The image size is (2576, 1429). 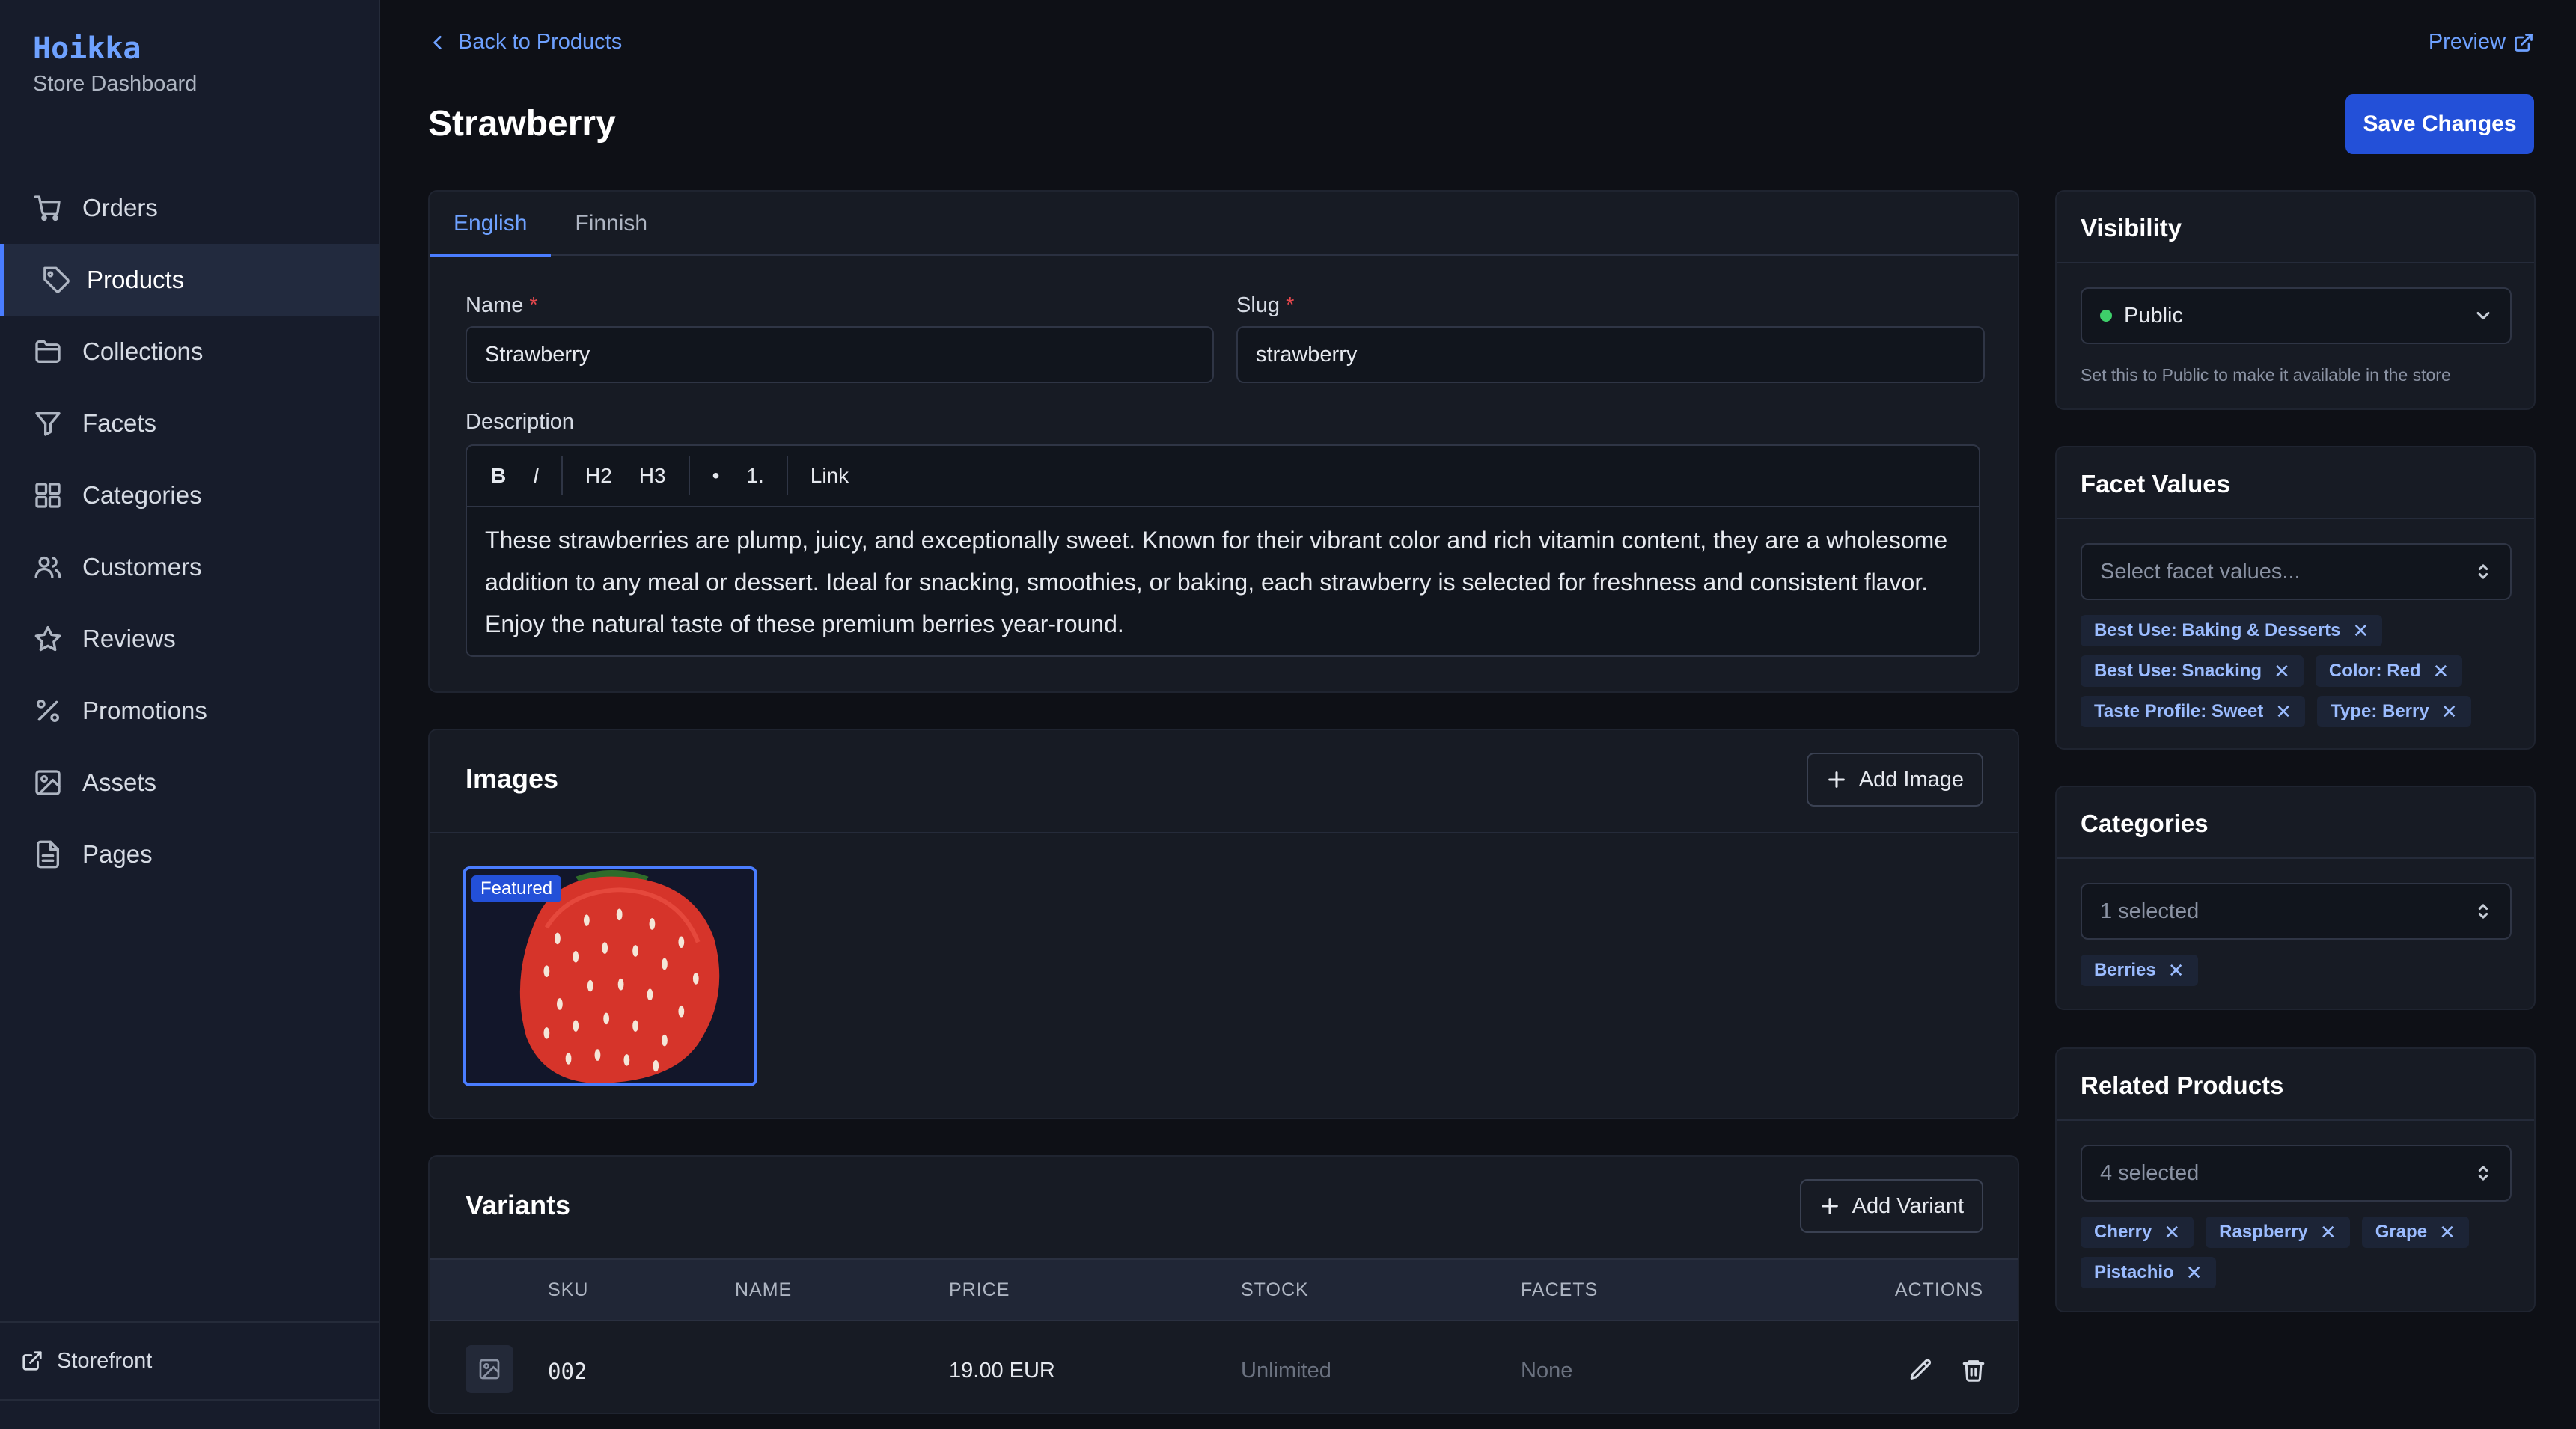 What do you see at coordinates (2296, 1173) in the screenshot?
I see `related-products-select: 4 selected` at bounding box center [2296, 1173].